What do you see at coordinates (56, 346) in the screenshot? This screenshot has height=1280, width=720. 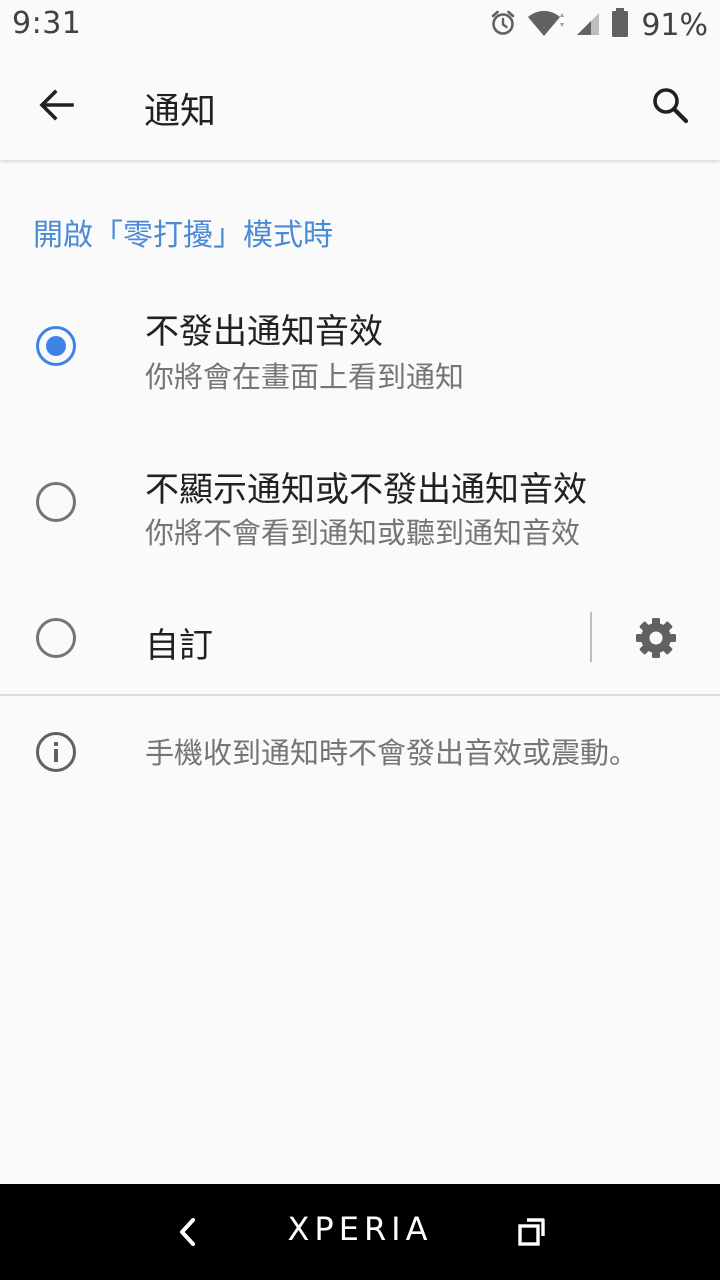 I see `radio-button-selected` at bounding box center [56, 346].